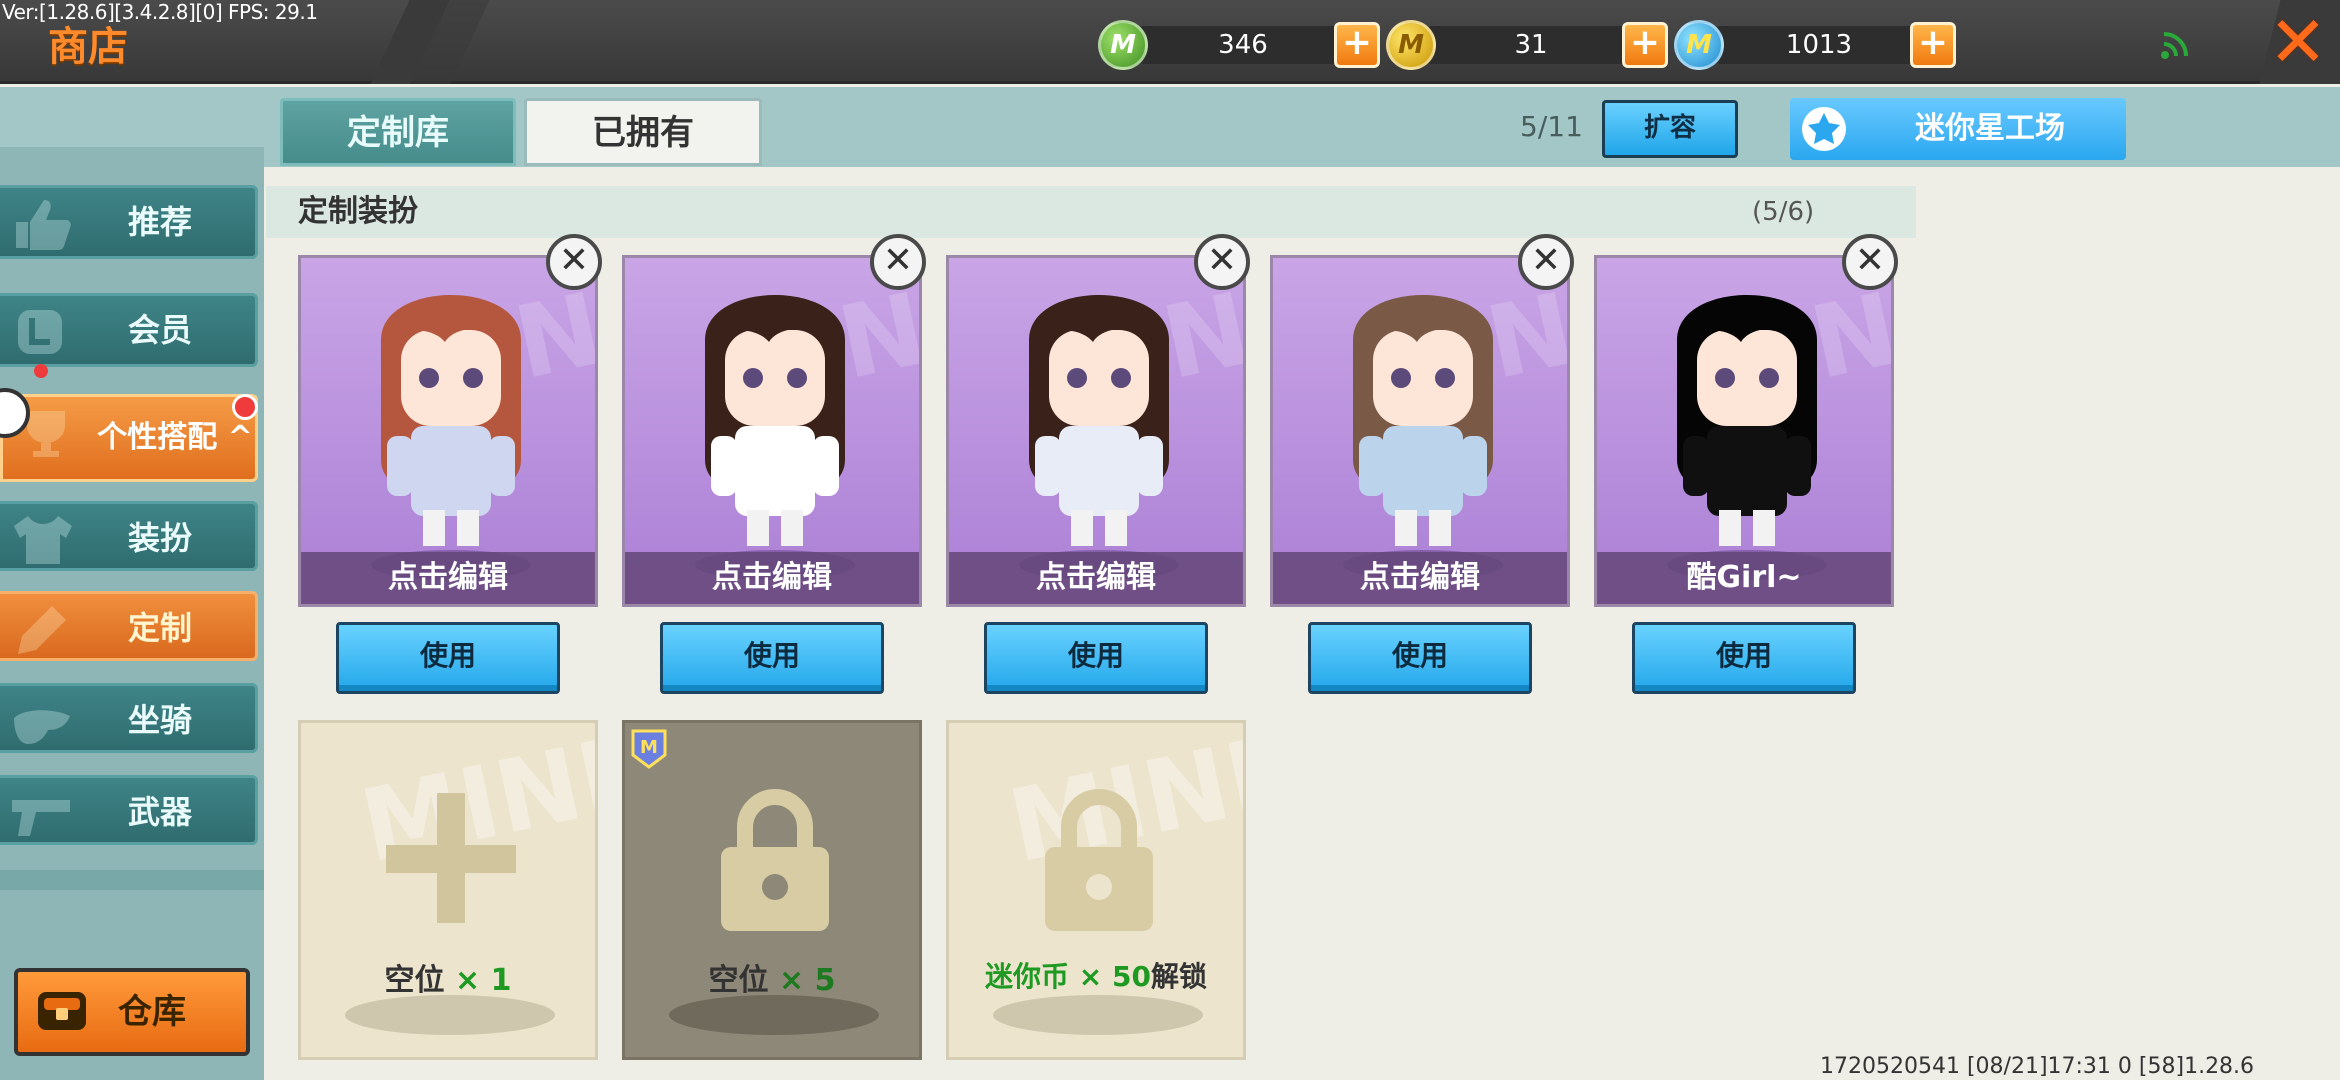 This screenshot has height=1080, width=2340. What do you see at coordinates (175, 437) in the screenshot?
I see `sidebar-item-label: 个性搭配 ^` at bounding box center [175, 437].